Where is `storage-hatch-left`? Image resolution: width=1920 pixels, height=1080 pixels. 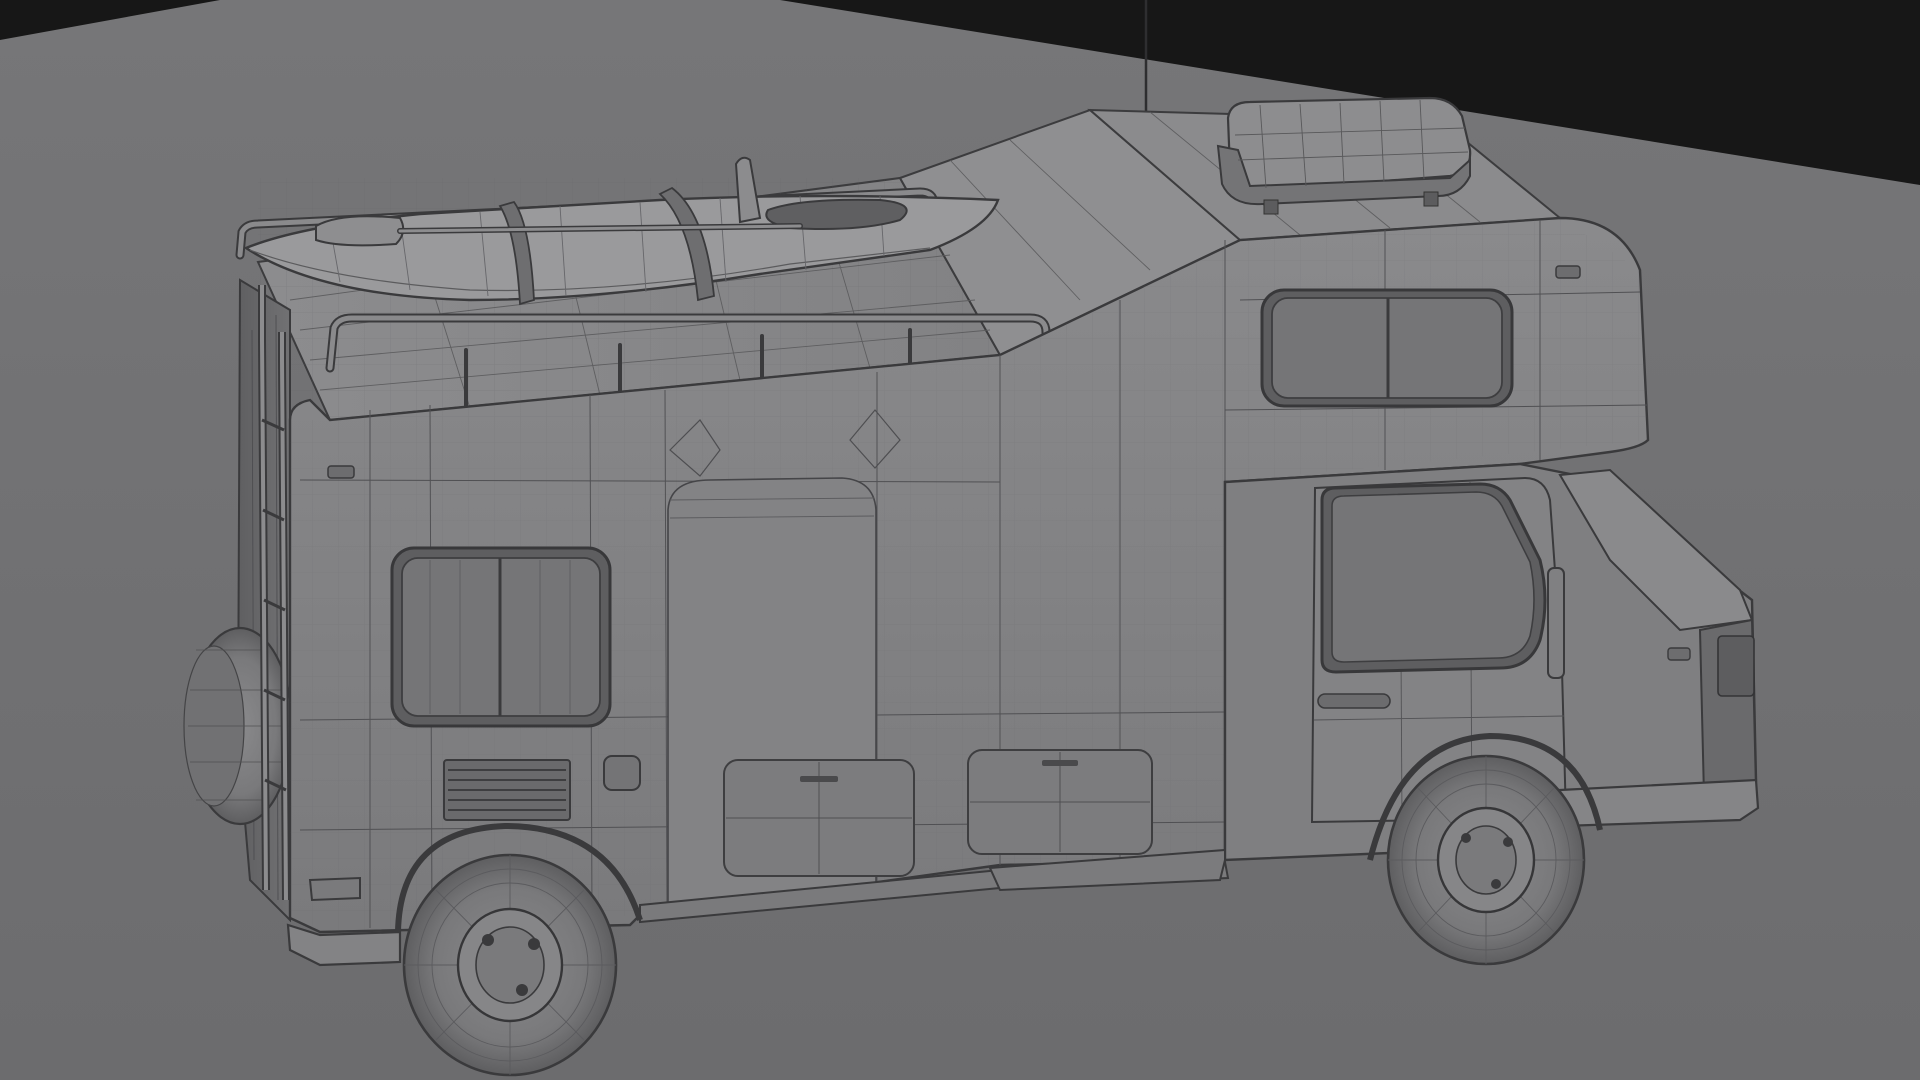
storage-hatch-left is located at coordinates (819, 818).